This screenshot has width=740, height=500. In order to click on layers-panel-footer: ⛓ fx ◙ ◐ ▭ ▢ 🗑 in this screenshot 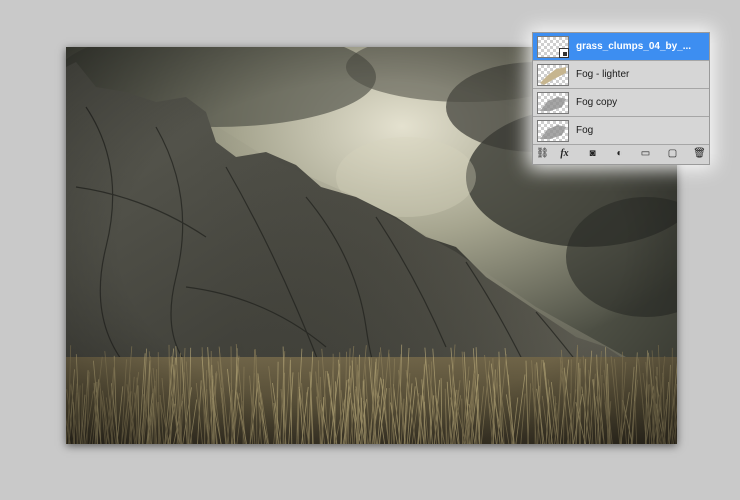, I will do `click(621, 154)`.